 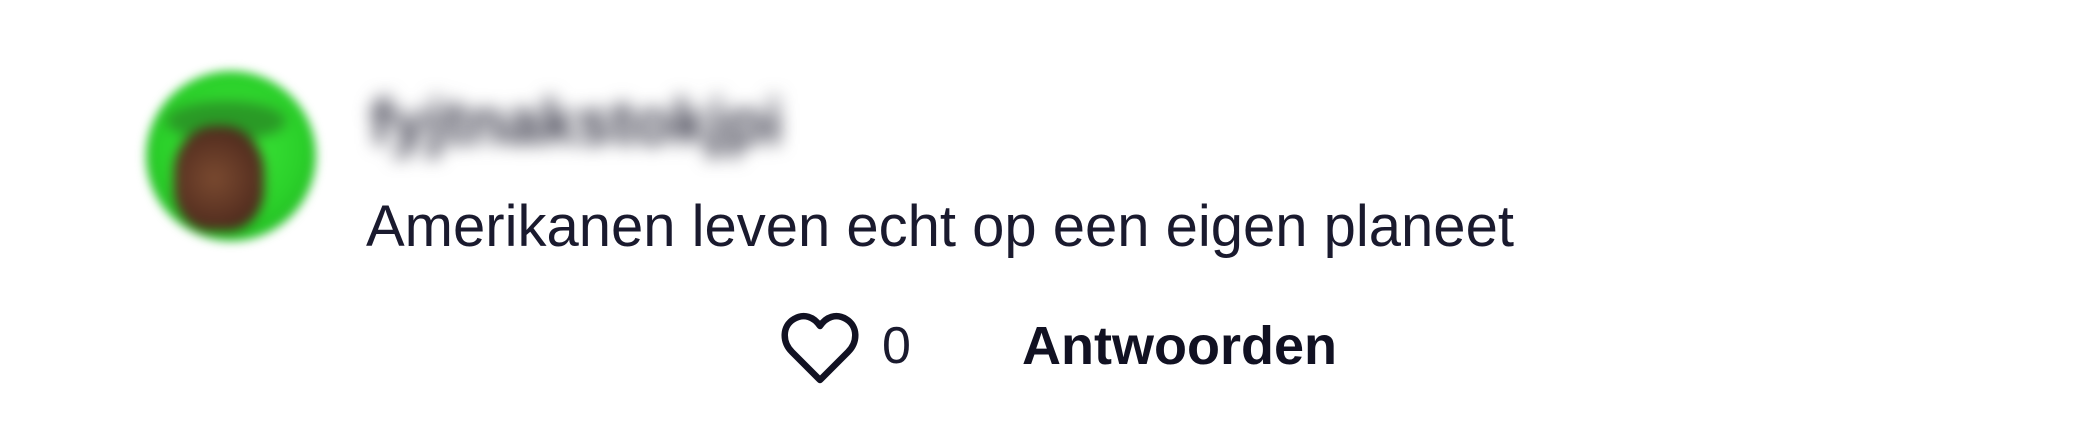 I want to click on like-button, so click(x=820, y=348).